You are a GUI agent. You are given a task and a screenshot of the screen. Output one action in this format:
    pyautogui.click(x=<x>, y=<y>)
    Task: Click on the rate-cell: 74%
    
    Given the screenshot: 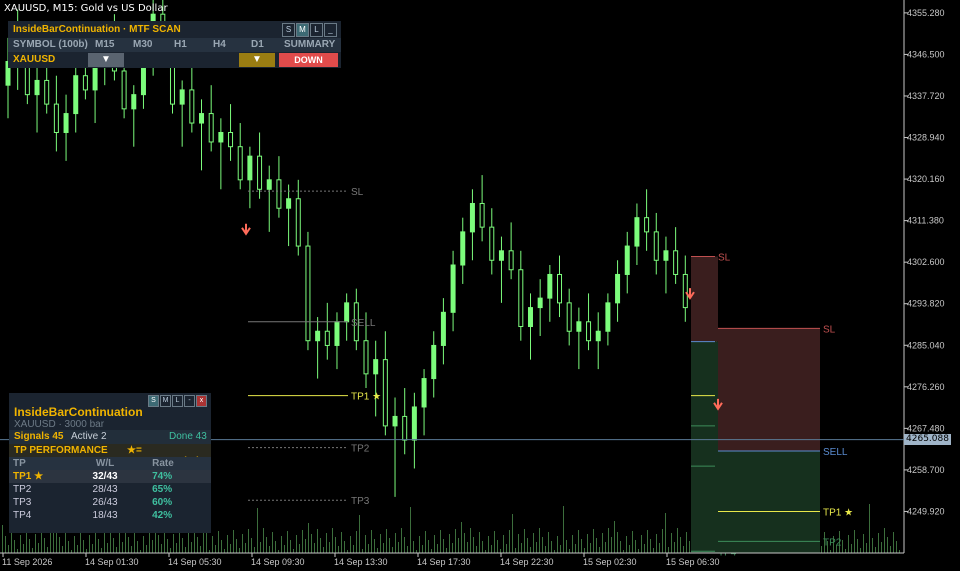 What is the action you would take?
    pyautogui.click(x=172, y=476)
    